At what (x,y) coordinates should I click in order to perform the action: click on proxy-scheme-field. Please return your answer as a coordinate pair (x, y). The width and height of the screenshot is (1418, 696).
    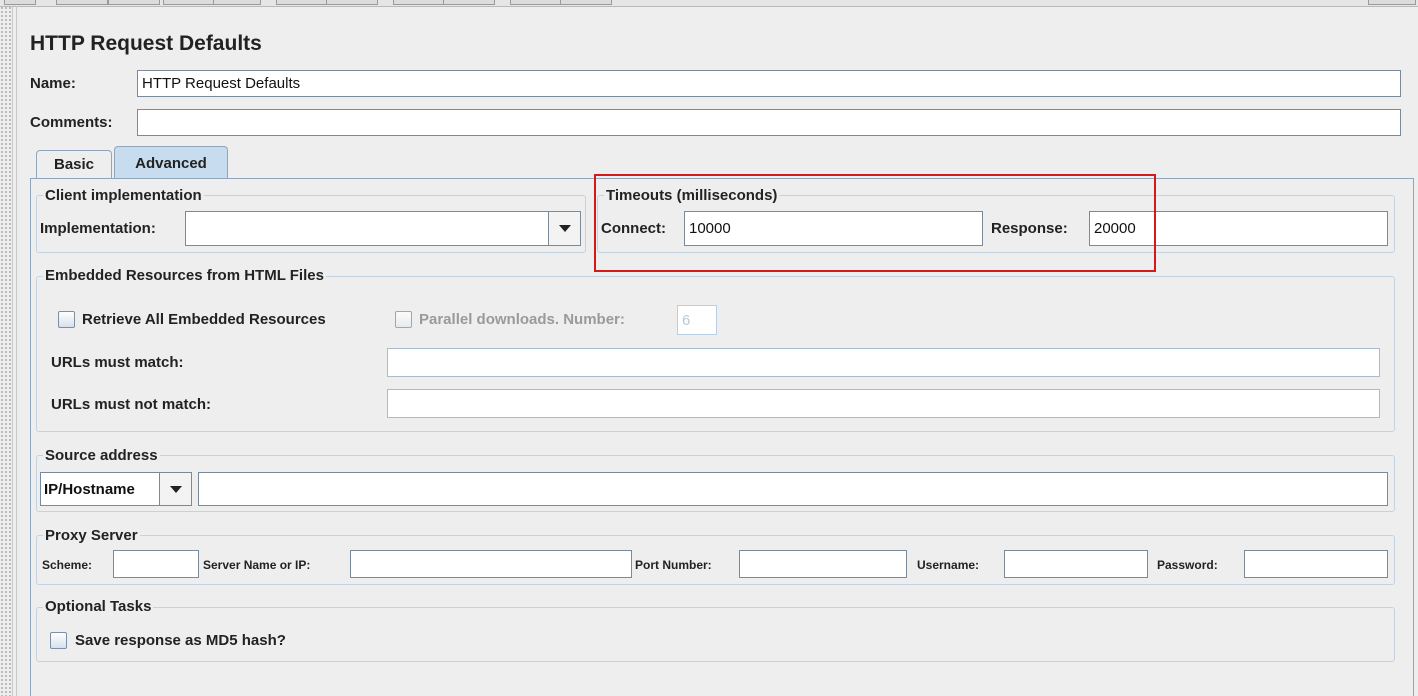
    Looking at the image, I should click on (156, 564).